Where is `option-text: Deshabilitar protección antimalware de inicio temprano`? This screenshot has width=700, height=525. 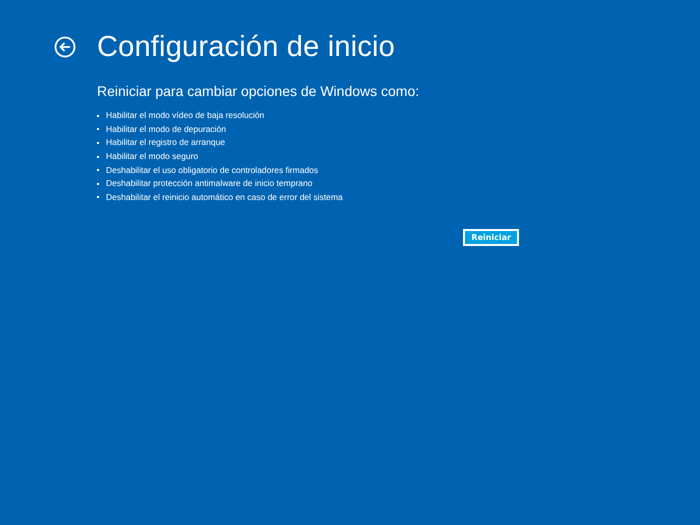
option-text: Deshabilitar protección antimalware de inicio temprano is located at coordinates (209, 184).